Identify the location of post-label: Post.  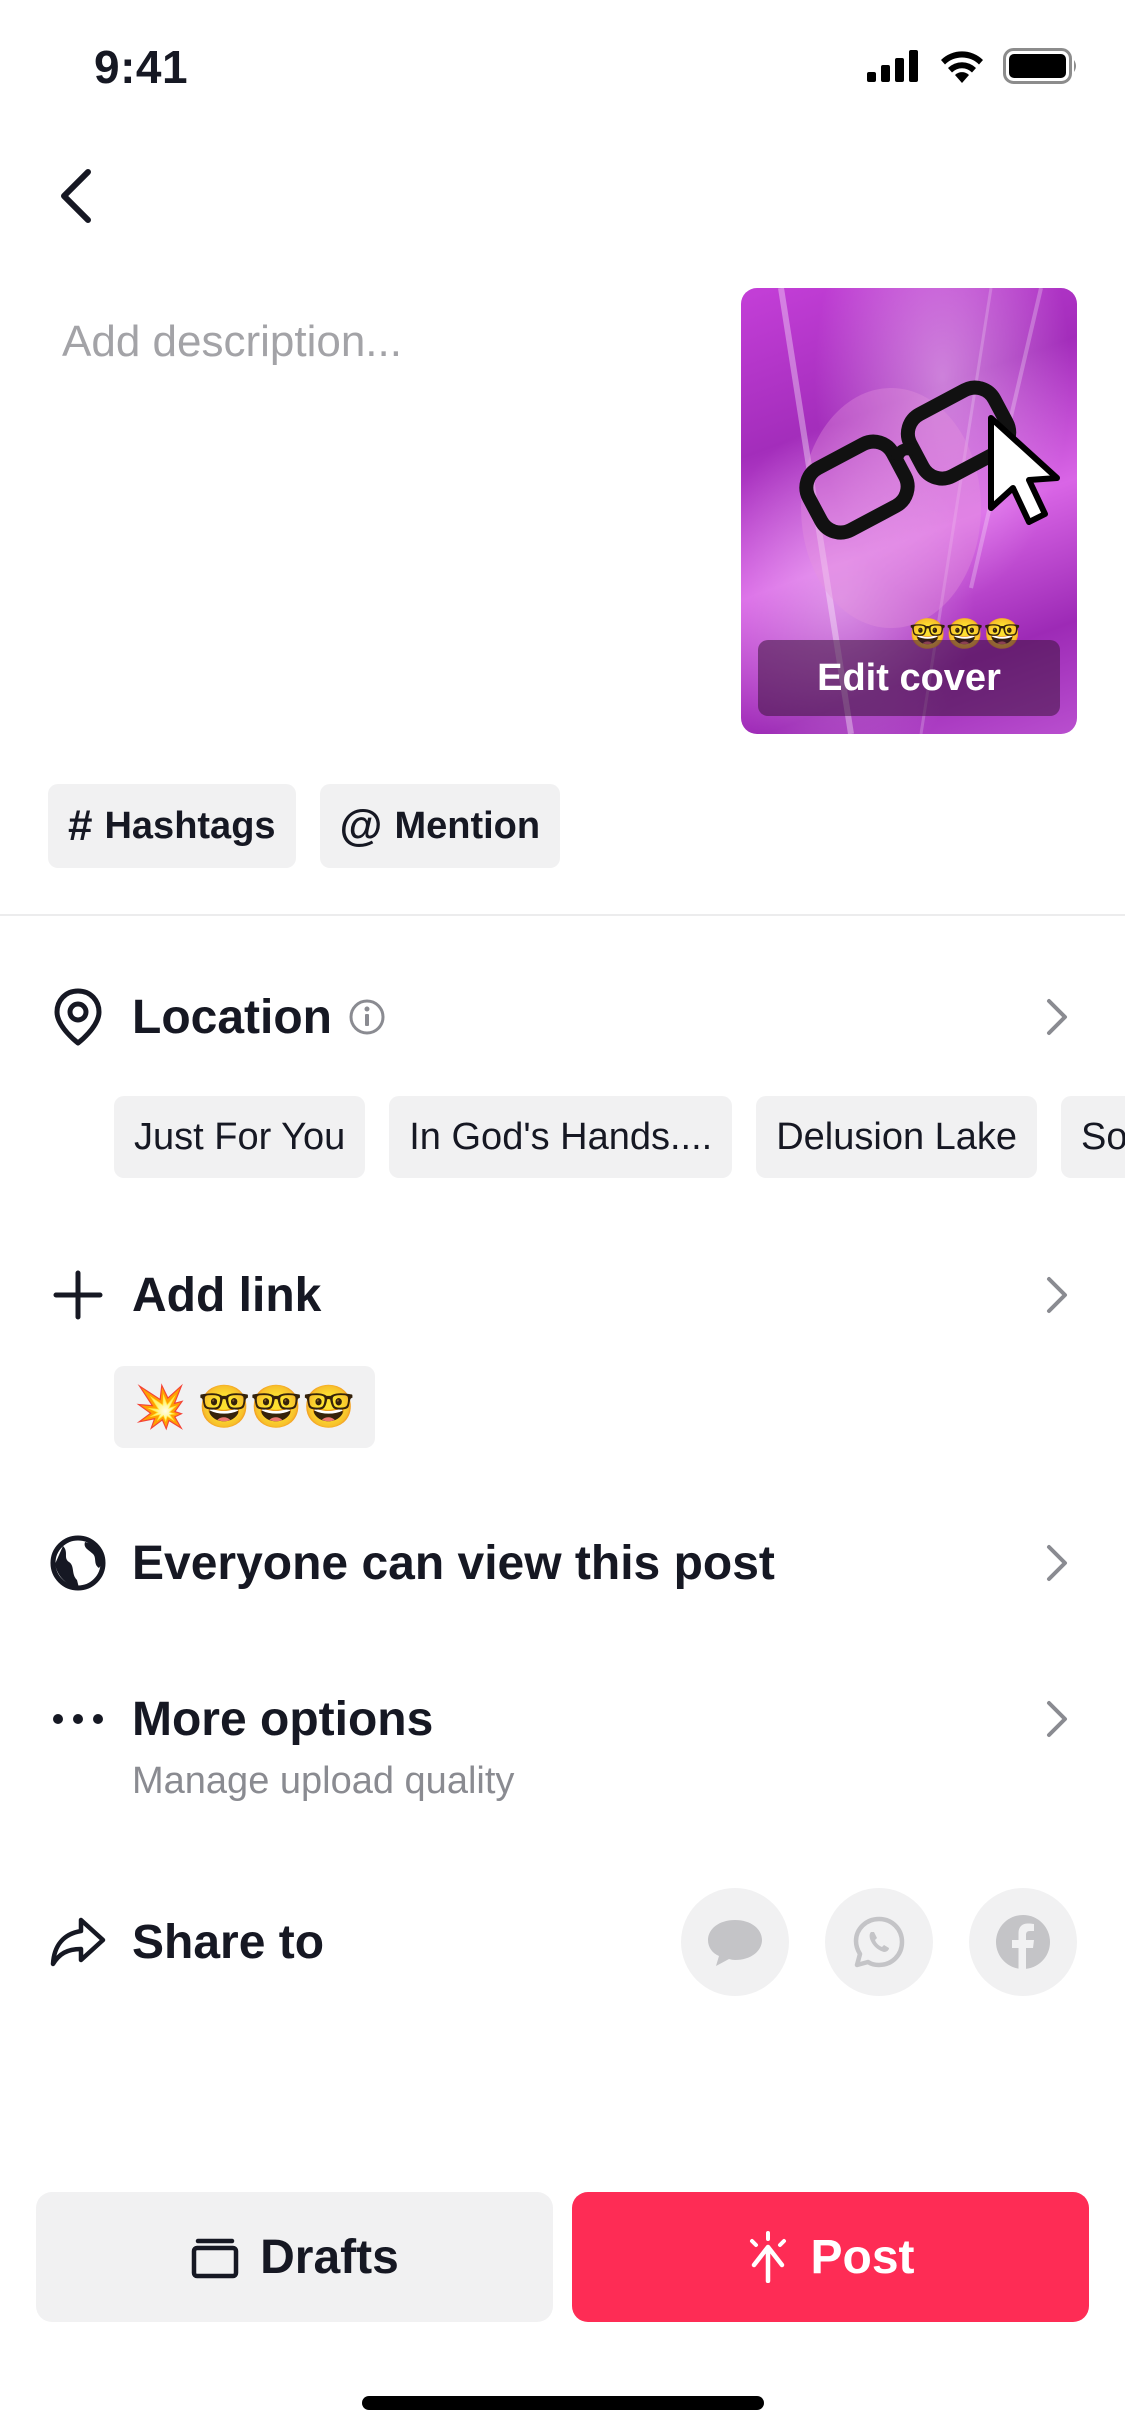
(862, 2257).